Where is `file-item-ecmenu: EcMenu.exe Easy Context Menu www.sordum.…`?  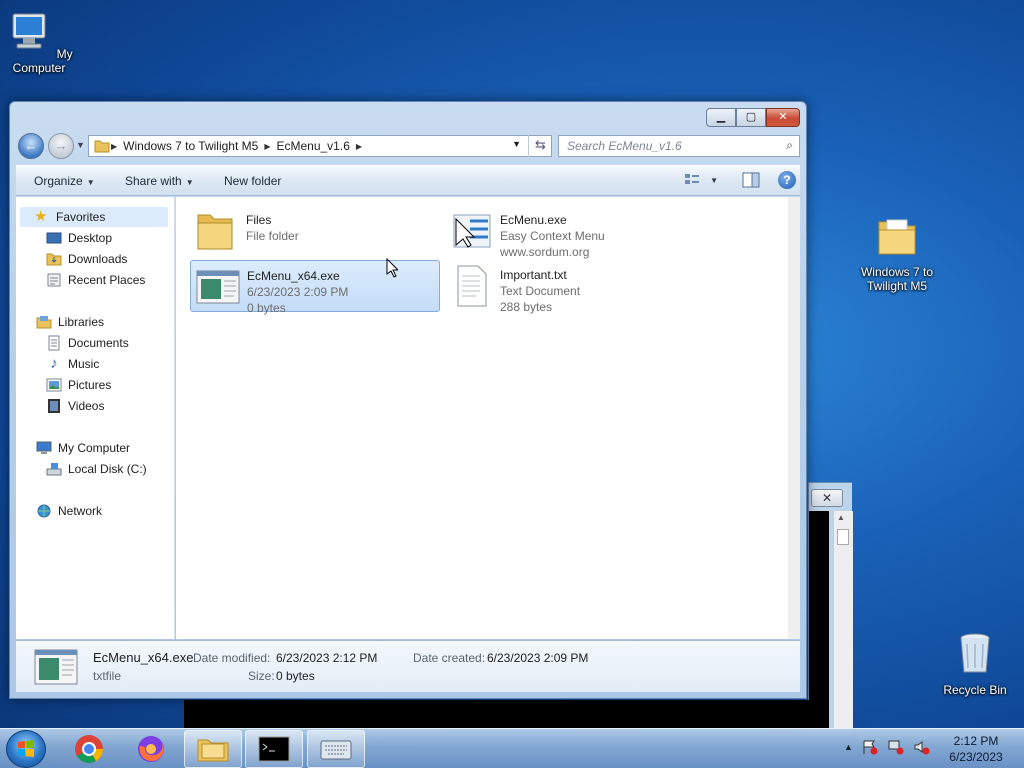 file-item-ecmenu: EcMenu.exe Easy Context Menu www.sordum.… is located at coordinates (569, 232).